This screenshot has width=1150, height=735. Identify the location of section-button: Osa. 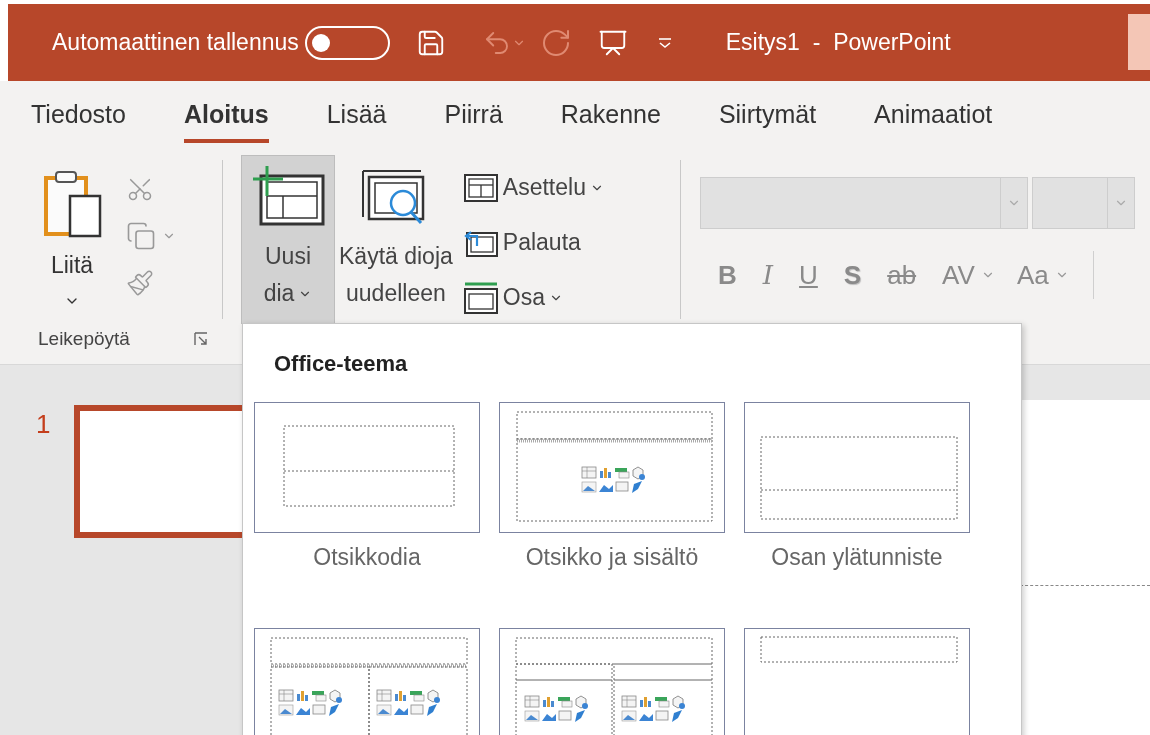
(533, 297).